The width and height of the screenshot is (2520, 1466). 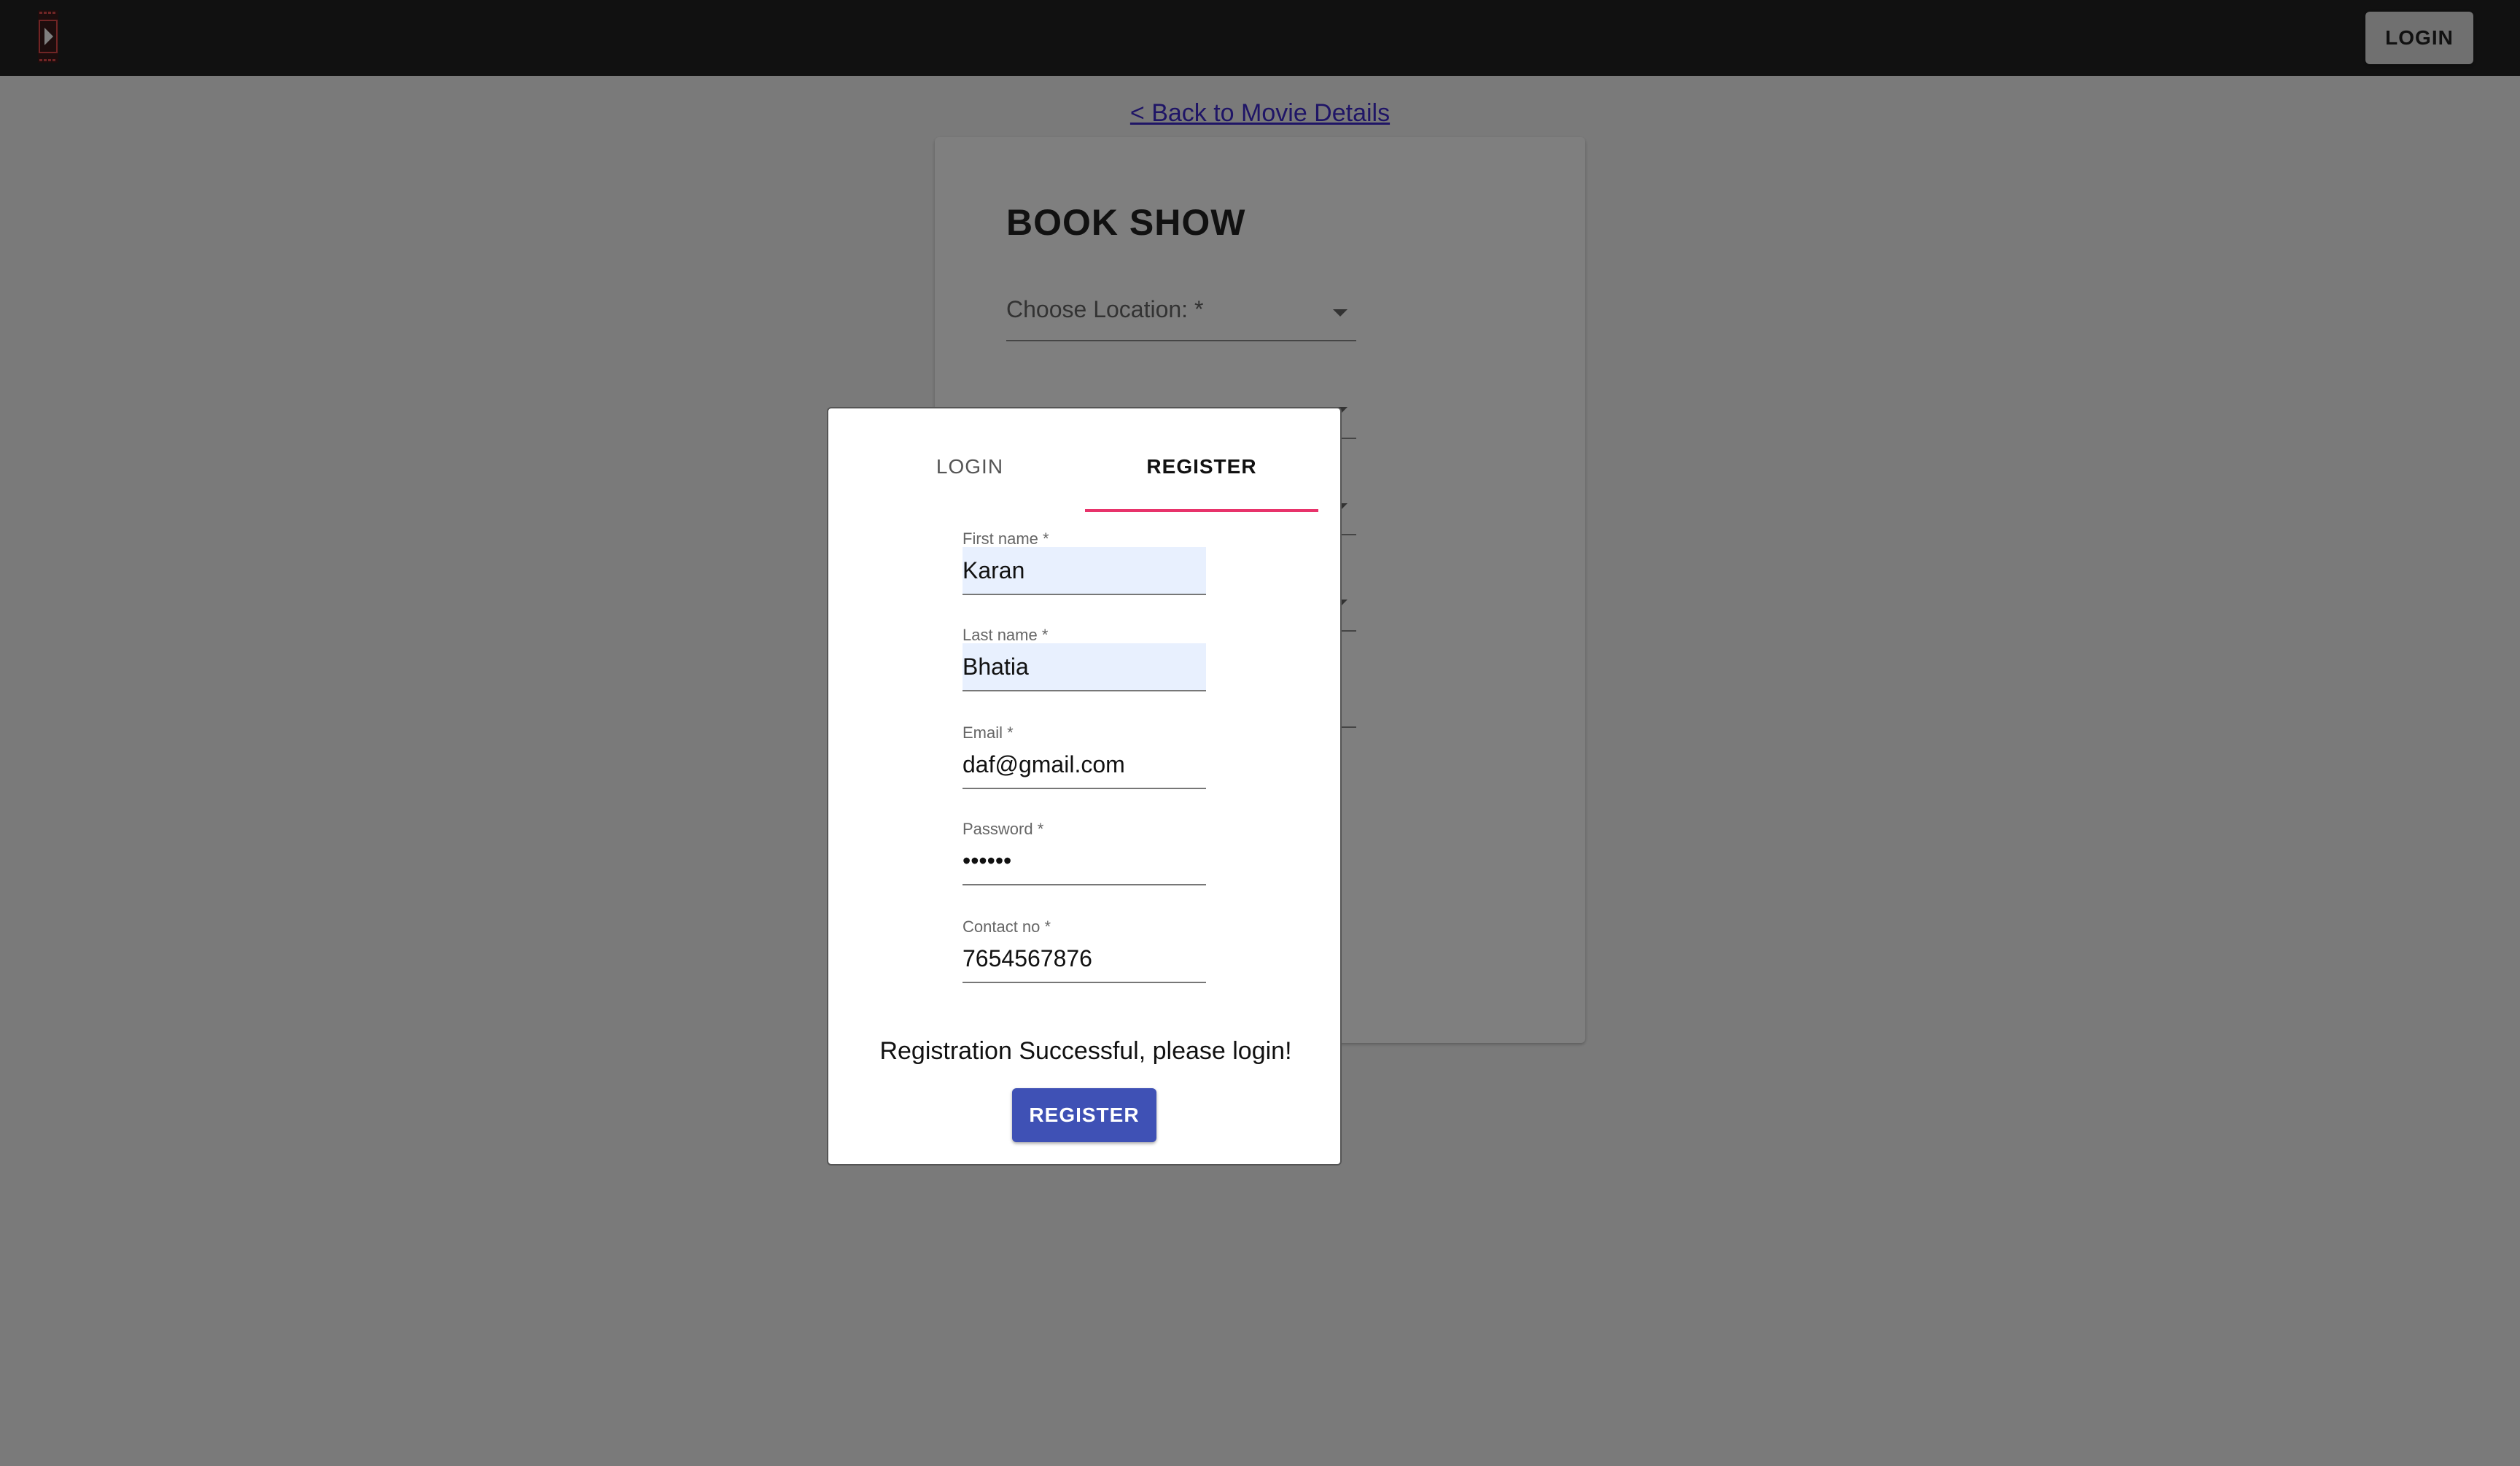 What do you see at coordinates (1003, 829) in the screenshot?
I see `password-label: Password *` at bounding box center [1003, 829].